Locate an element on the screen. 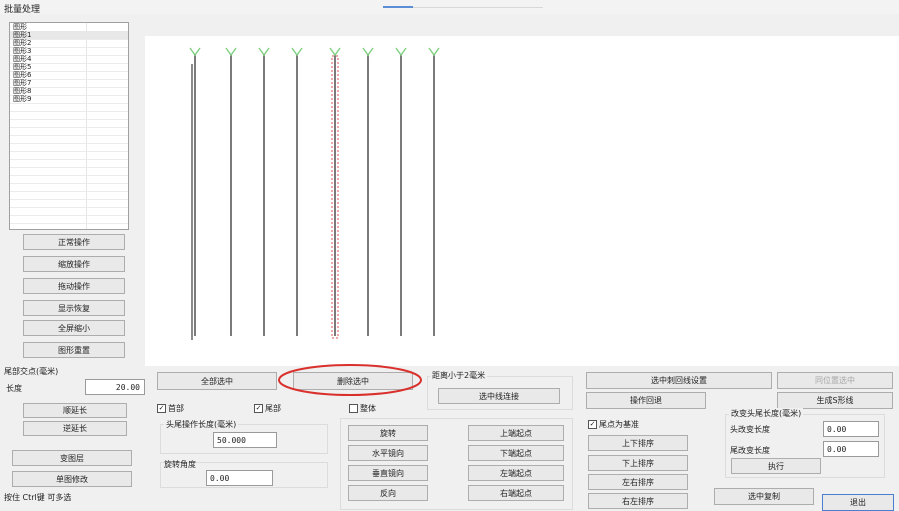  single-edit-button: 单图修改 is located at coordinates (72, 479).